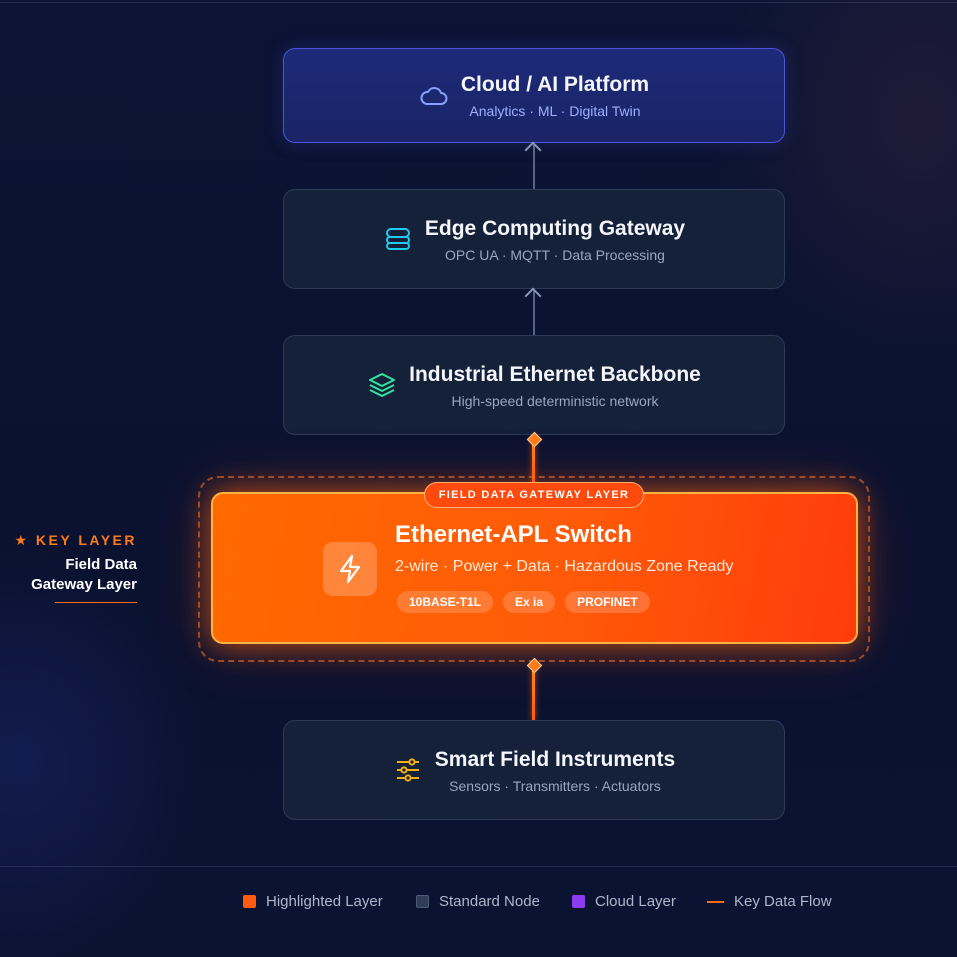 This screenshot has height=957, width=957. Describe the element at coordinates (445, 602) in the screenshot. I see `badge-10base-t1l: 10BASE-T1L` at that location.